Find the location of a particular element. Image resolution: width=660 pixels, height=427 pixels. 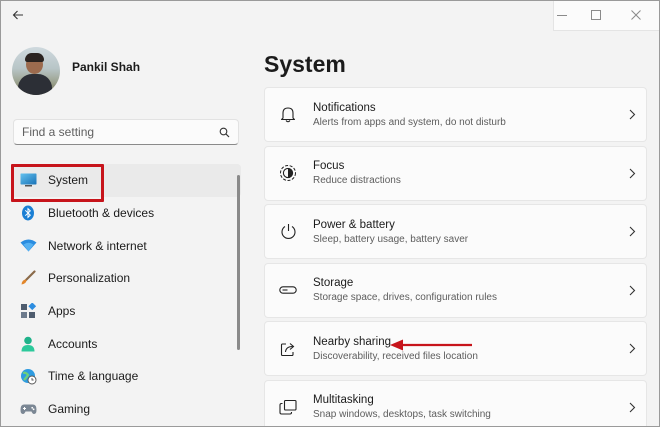

card-subtitle: Snap windows, desktops, task switching is located at coordinates (402, 414).